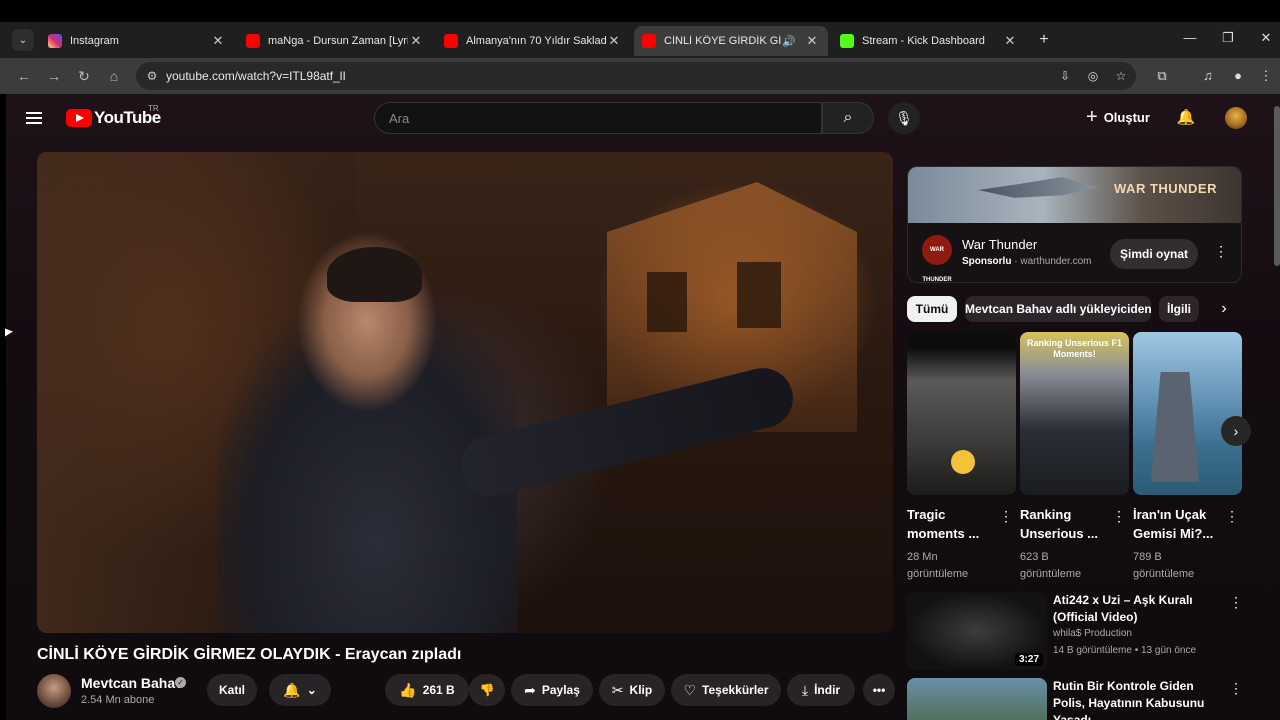 This screenshot has width=1280, height=720. Describe the element at coordinates (54, 691) in the screenshot. I see `channel-avatar` at that location.